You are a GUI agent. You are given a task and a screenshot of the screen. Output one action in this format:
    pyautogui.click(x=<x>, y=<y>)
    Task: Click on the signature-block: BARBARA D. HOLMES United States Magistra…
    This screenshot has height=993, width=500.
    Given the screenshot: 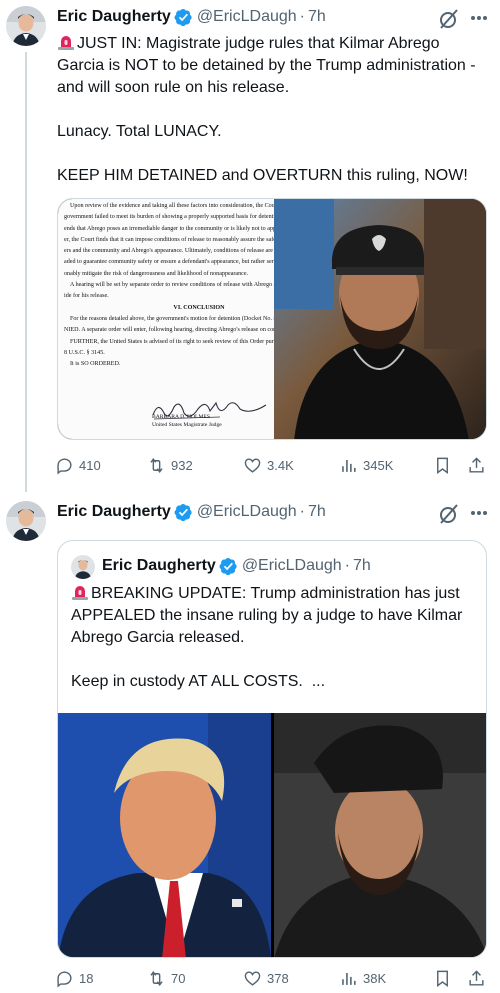 What is the action you would take?
    pyautogui.click(x=187, y=421)
    